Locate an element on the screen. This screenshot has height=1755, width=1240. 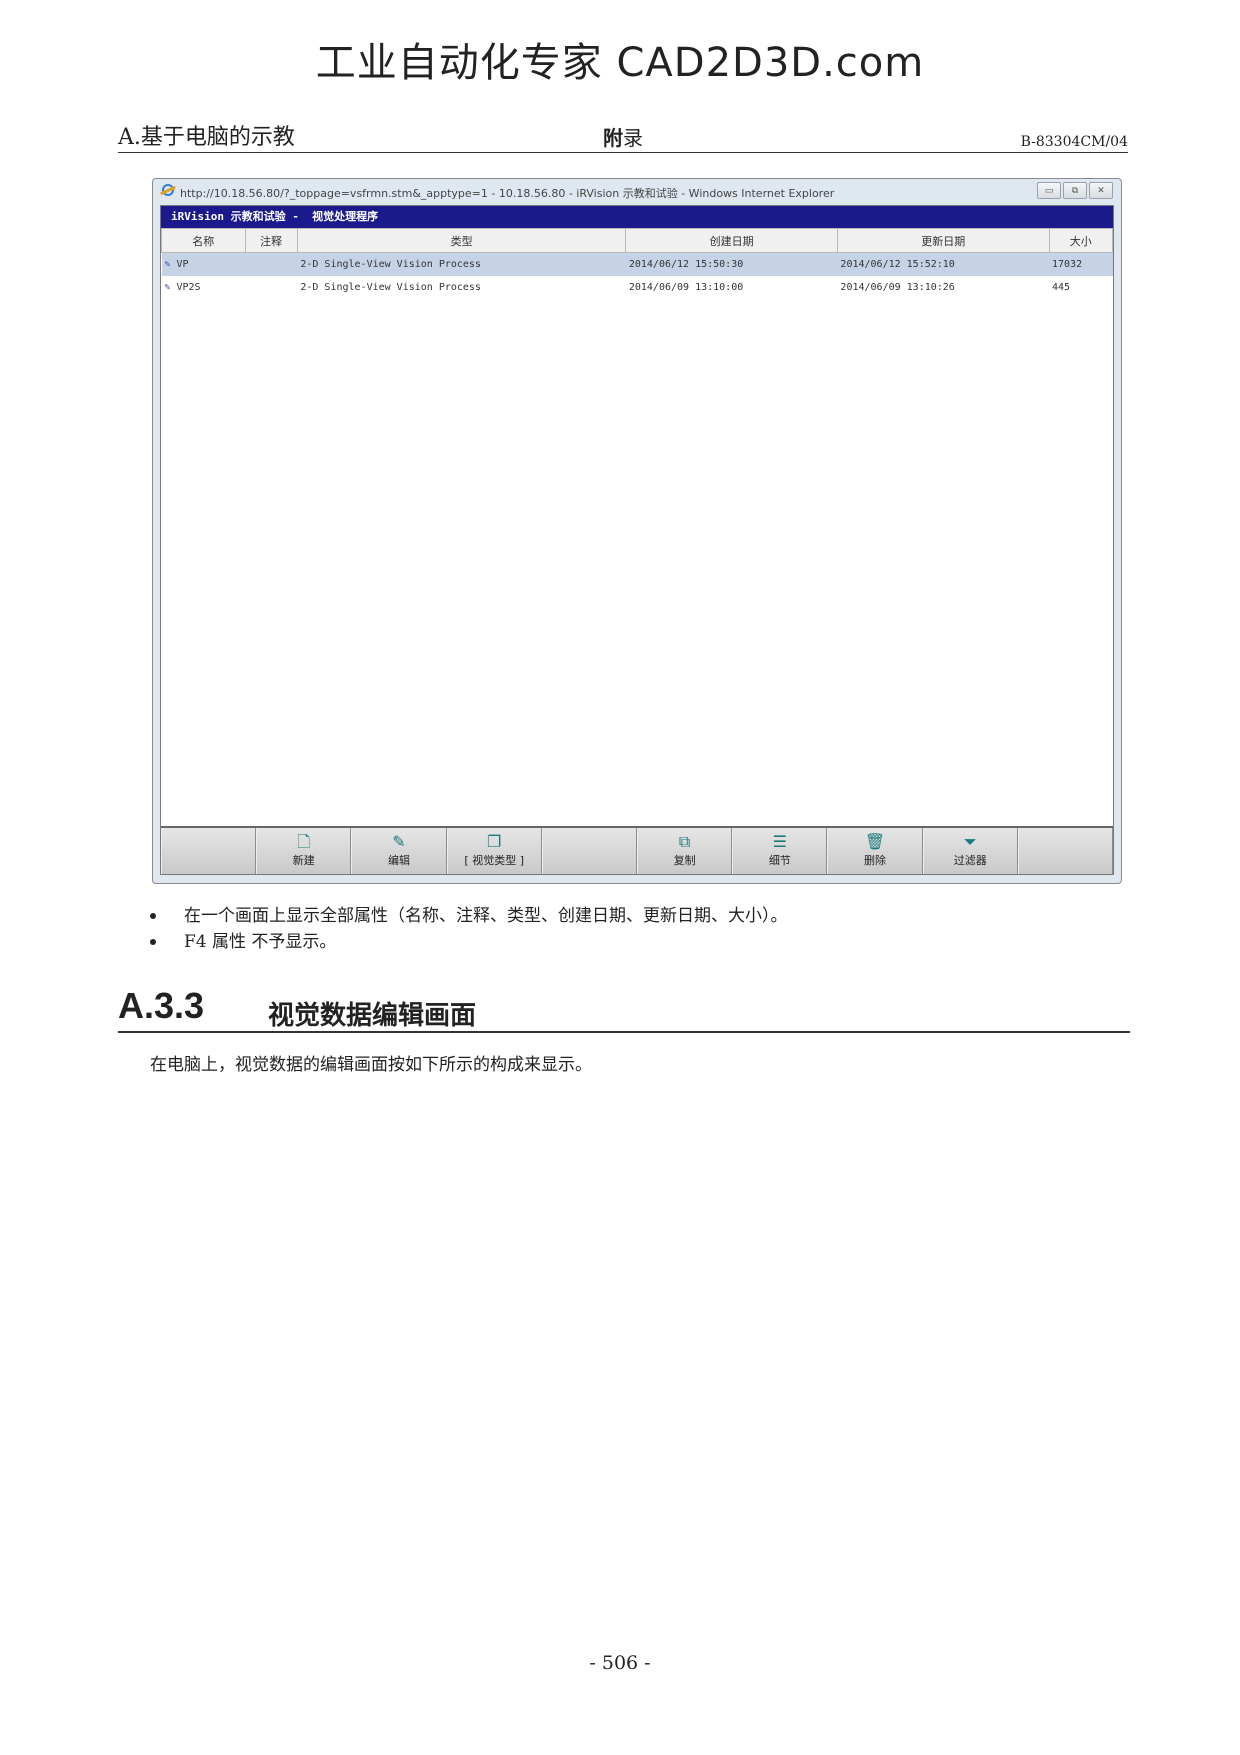
window-controls: ▭ ⧉ ✕ is located at coordinates (1075, 190).